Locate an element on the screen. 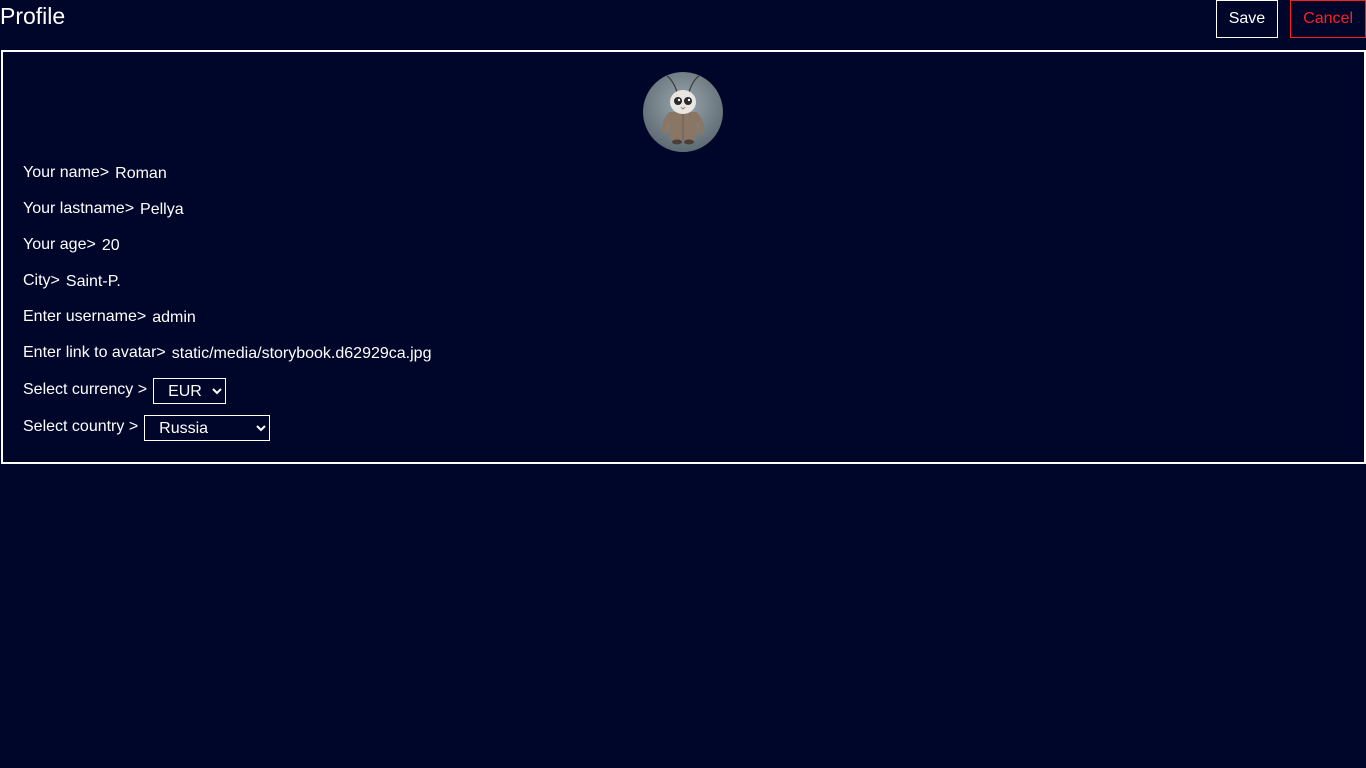 Image resolution: width=1366 pixels, height=768 pixels. save-button: Save is located at coordinates (1247, 19).